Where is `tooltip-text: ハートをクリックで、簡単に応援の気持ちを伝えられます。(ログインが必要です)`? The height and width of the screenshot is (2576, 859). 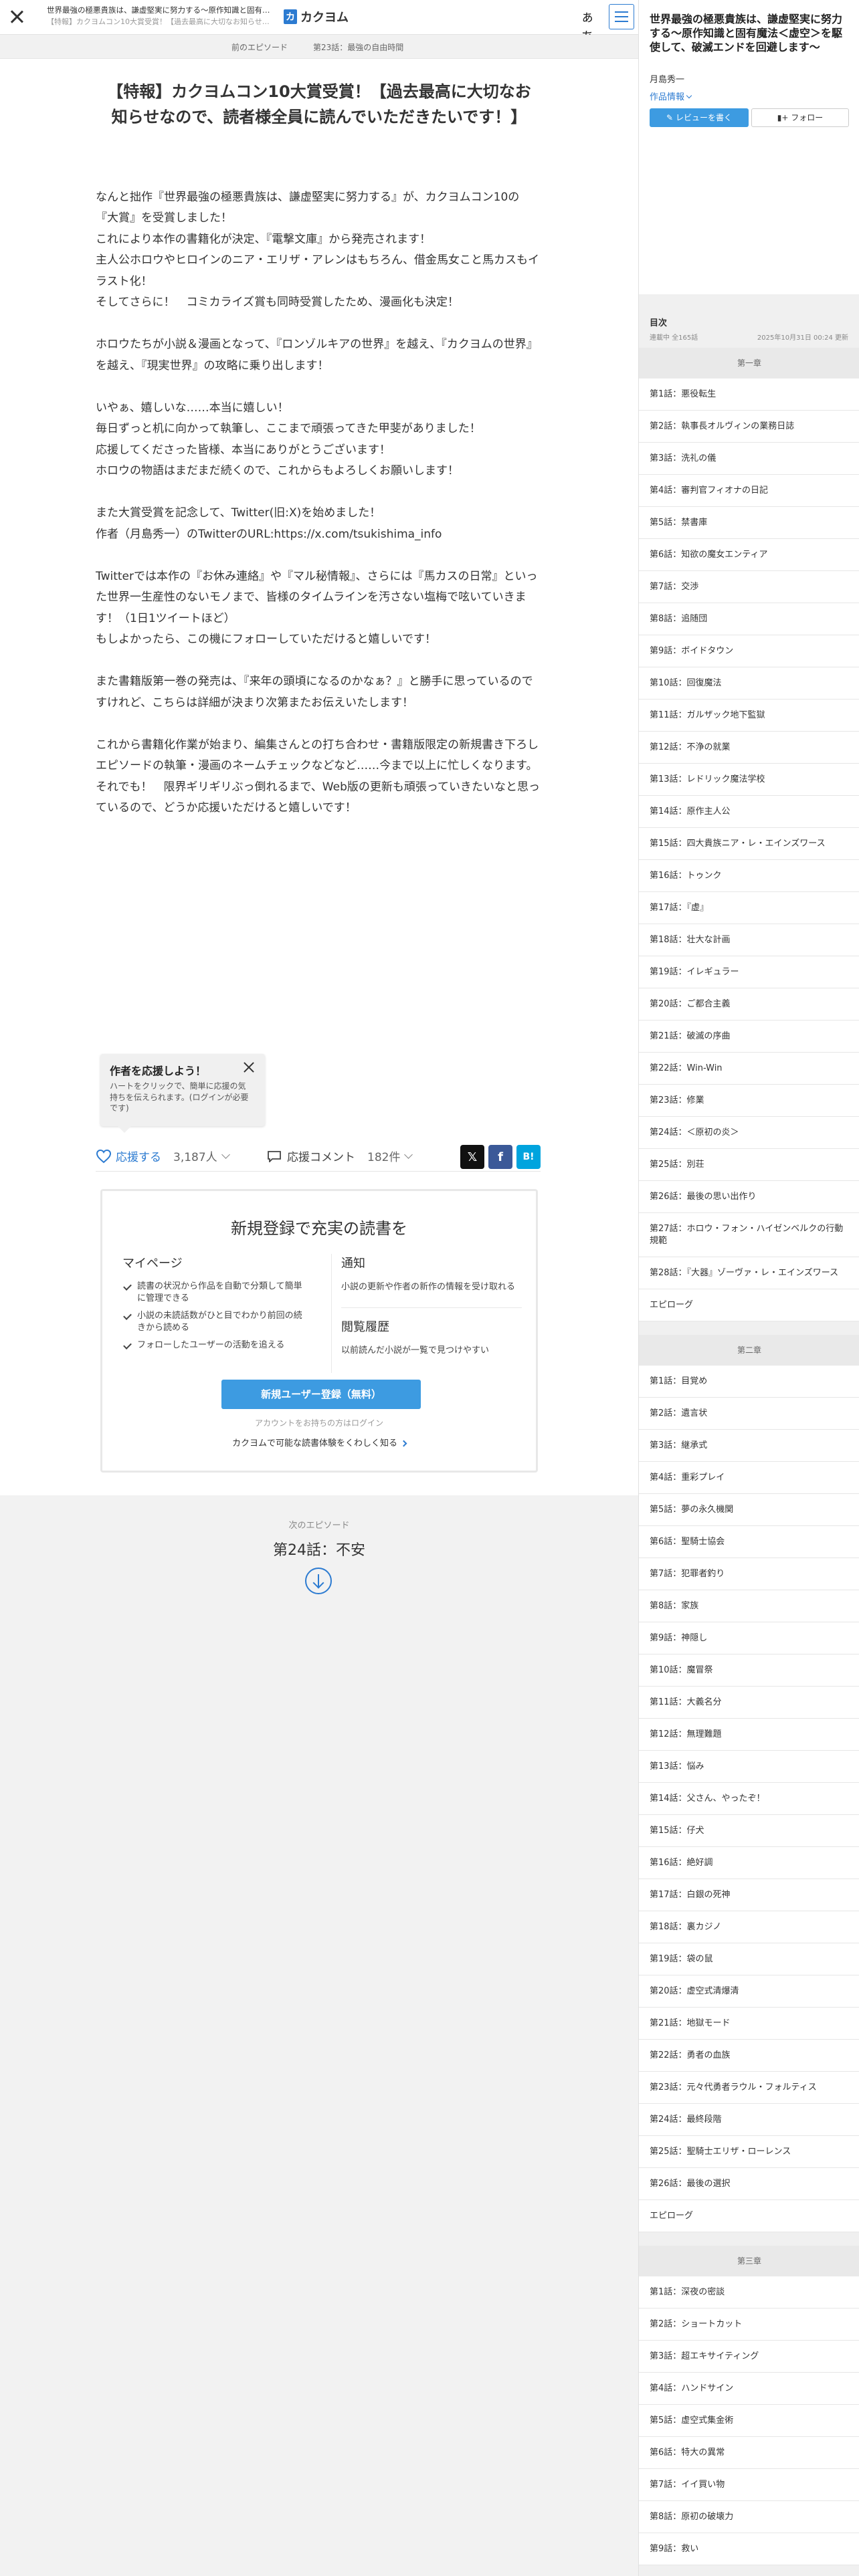
tooltip-text: ハートをクリックで、簡単に応援の気持ちを伝えられます。(ログインが必要です) is located at coordinates (179, 1097).